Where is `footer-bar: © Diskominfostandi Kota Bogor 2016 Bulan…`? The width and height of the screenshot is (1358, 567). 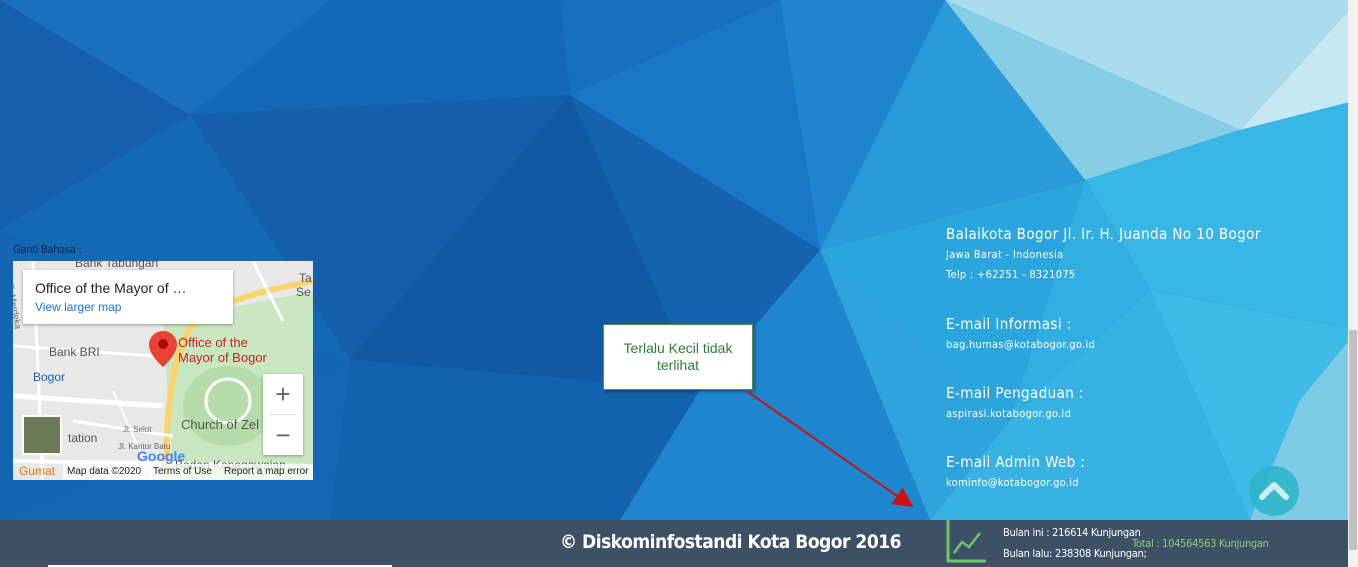 footer-bar: © Diskominfostandi Kota Bogor 2016 Bulan… is located at coordinates (674, 543).